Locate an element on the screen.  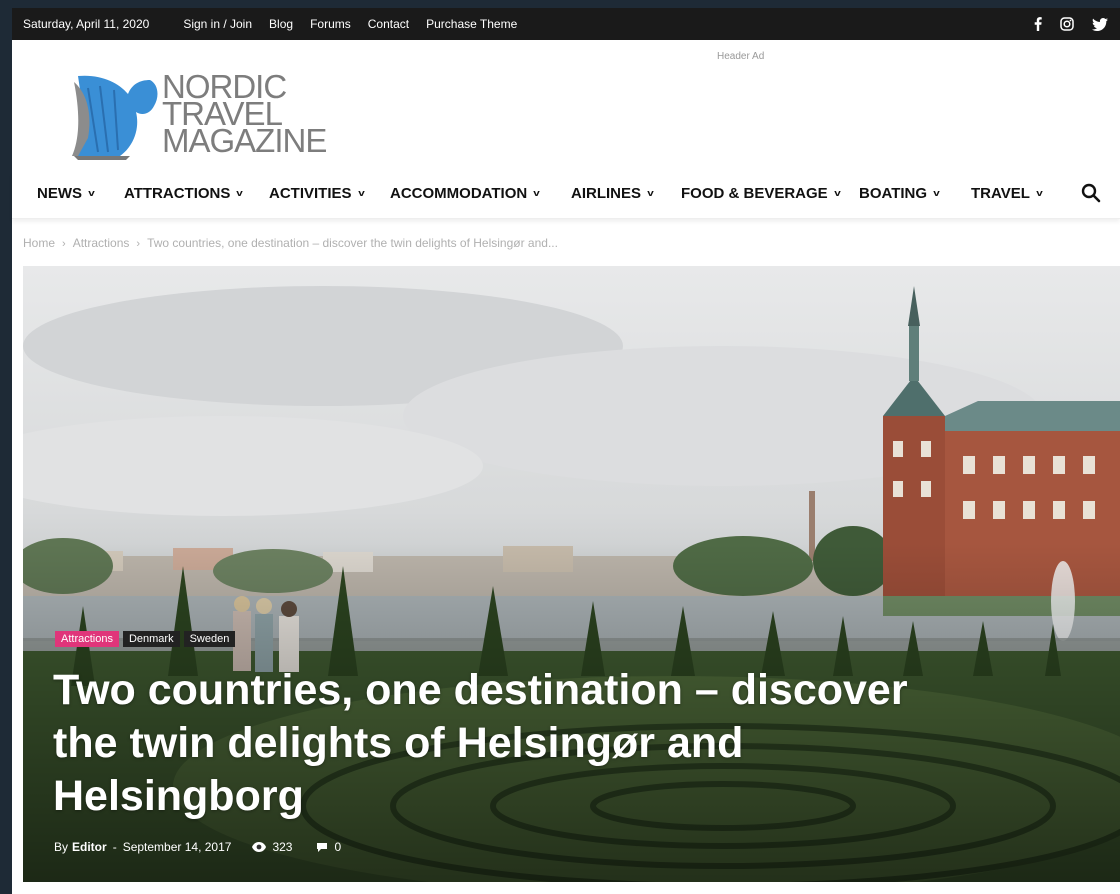
author-link: Editor is located at coordinates (89, 847).